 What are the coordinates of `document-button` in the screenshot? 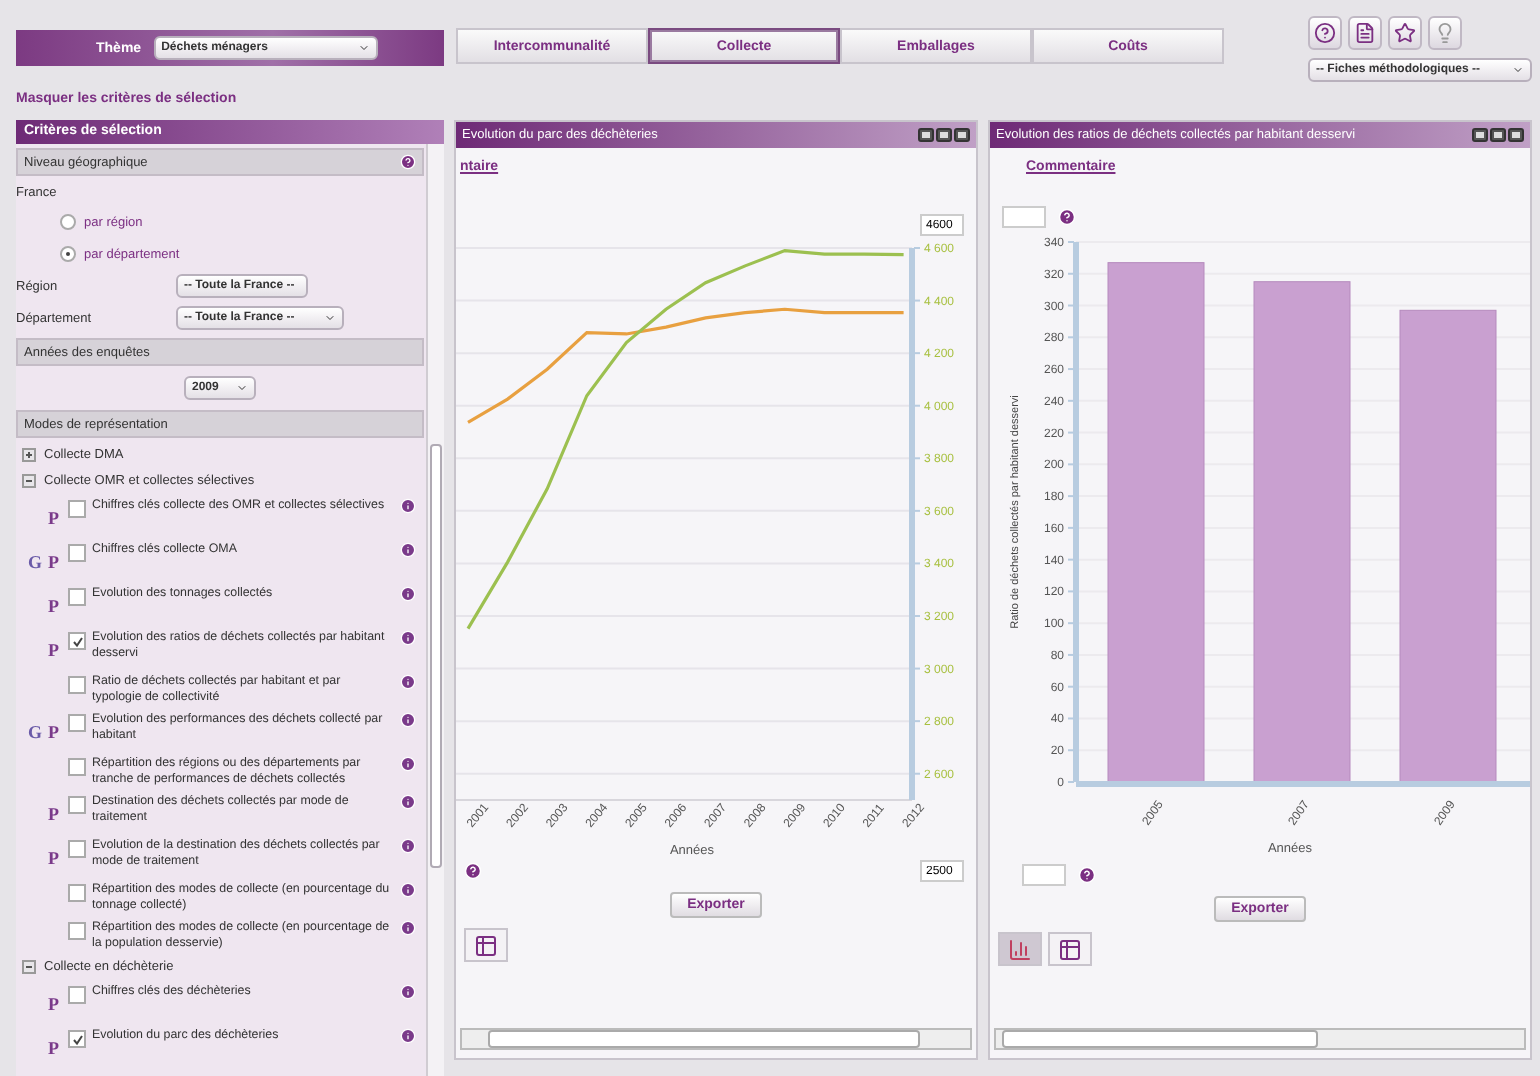 It's located at (1365, 33).